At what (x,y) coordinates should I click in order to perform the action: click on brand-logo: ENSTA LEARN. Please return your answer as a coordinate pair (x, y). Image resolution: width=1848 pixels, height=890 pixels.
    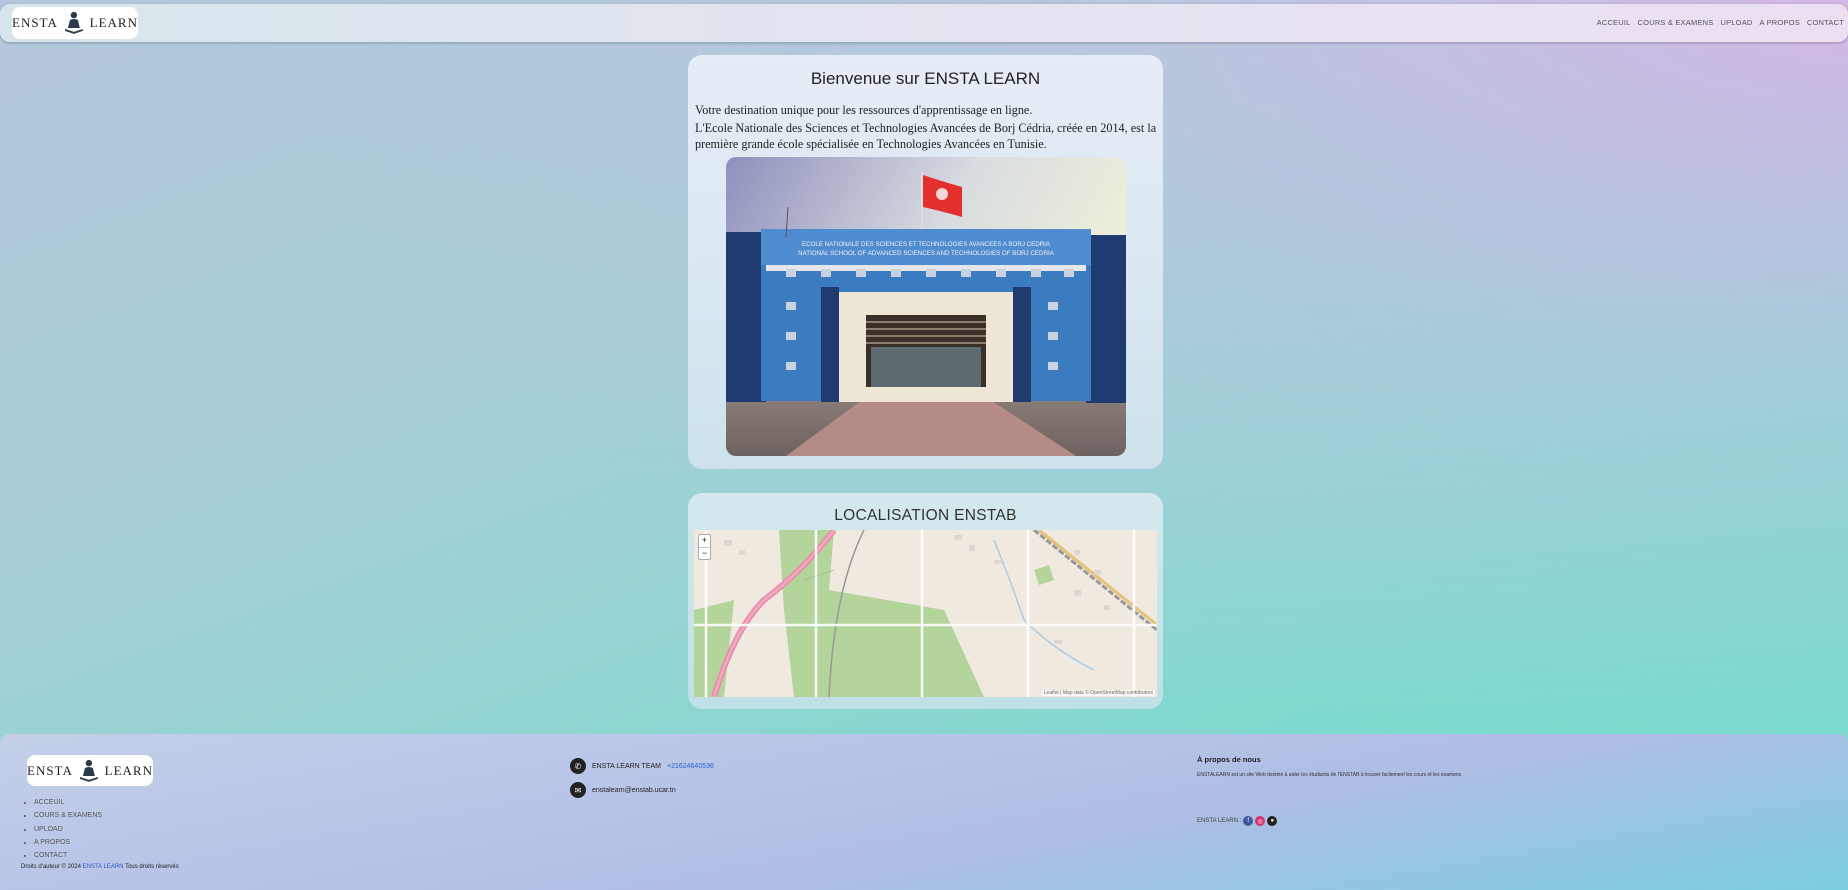
    Looking at the image, I should click on (75, 23).